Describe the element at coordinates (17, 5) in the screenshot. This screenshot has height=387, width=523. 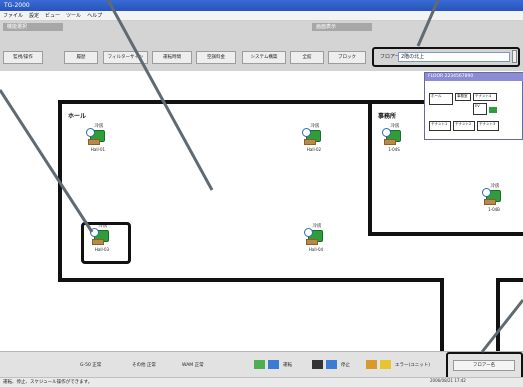
I see `window-title: TG-2000` at that location.